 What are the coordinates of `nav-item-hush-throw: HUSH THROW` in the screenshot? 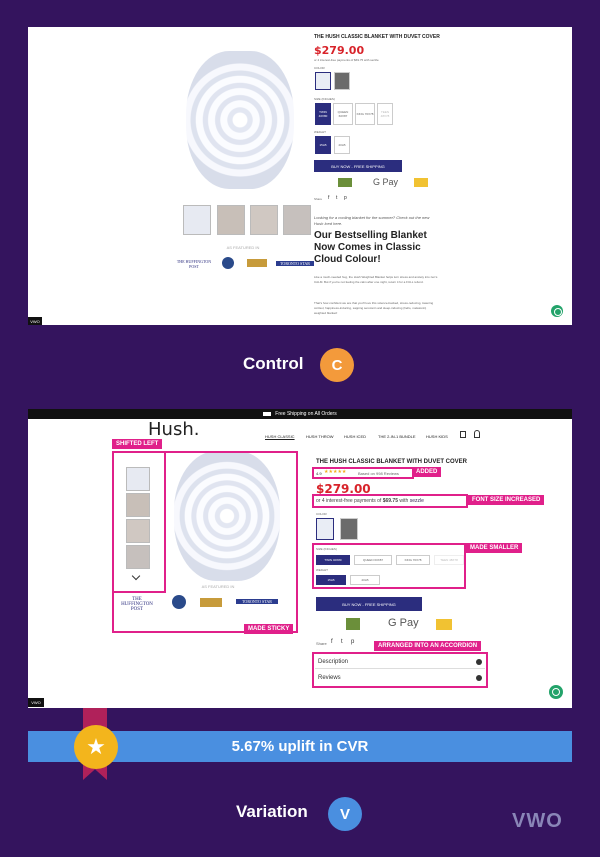 It's located at (319, 436).